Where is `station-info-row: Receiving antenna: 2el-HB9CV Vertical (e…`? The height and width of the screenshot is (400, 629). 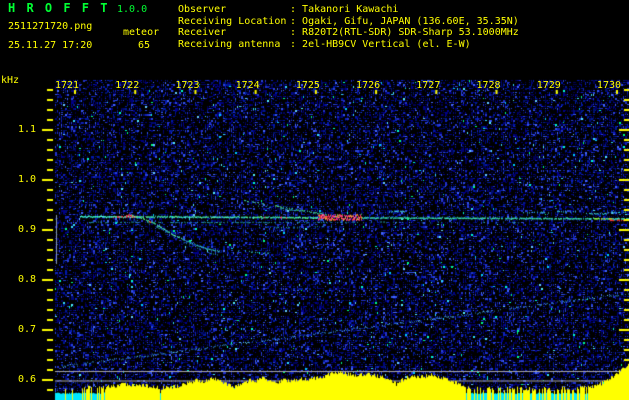
station-info-row: Receiving antenna: 2el-HB9CV Vertical (e… is located at coordinates (324, 44).